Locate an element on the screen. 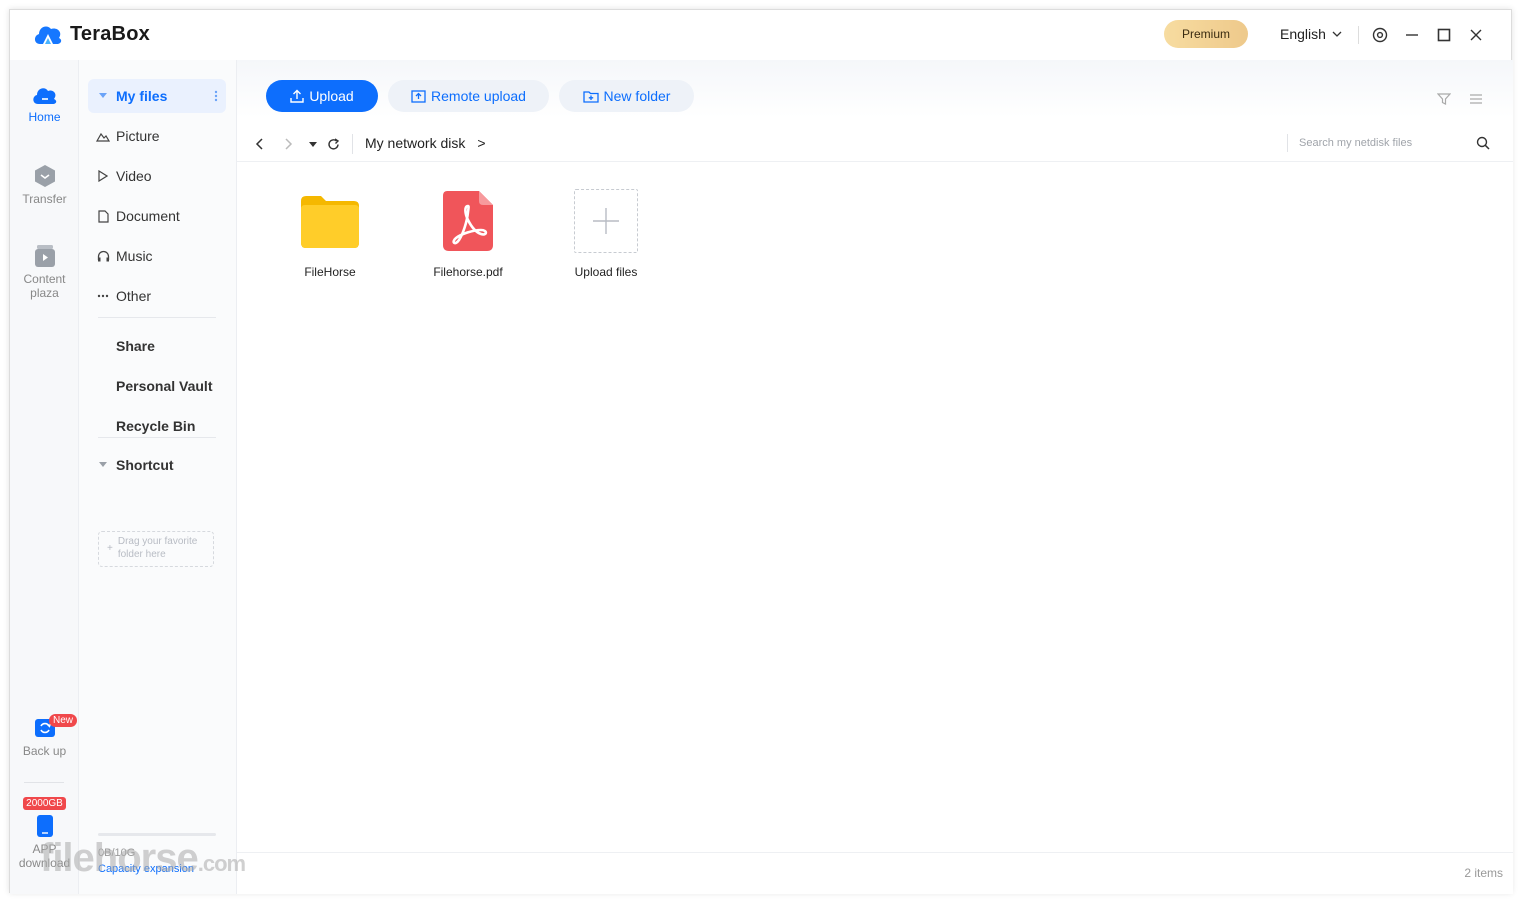 This screenshot has height=901, width=1521. status-bar: 2 items is located at coordinates (875, 873).